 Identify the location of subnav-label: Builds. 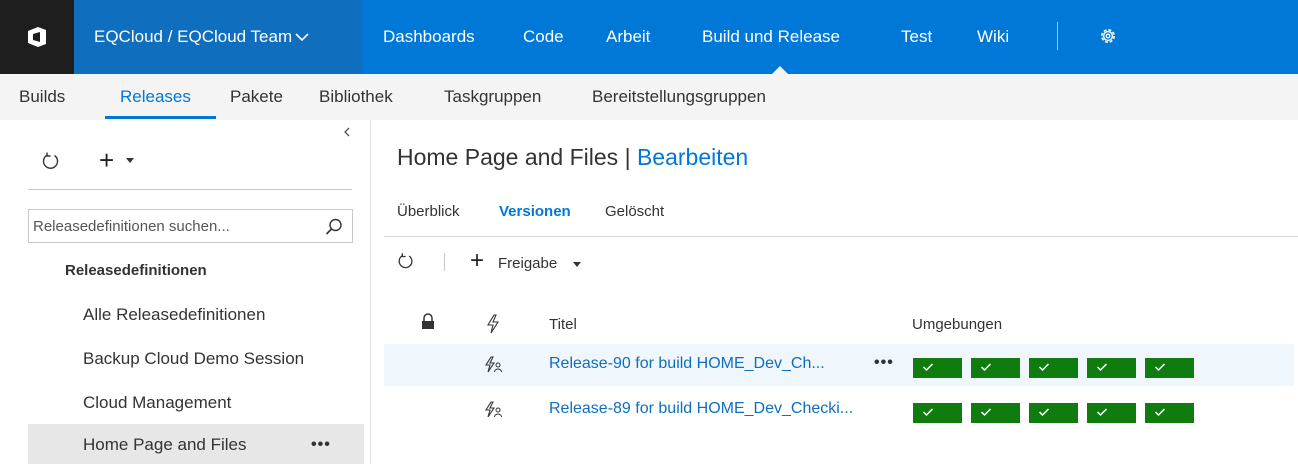
(42, 96).